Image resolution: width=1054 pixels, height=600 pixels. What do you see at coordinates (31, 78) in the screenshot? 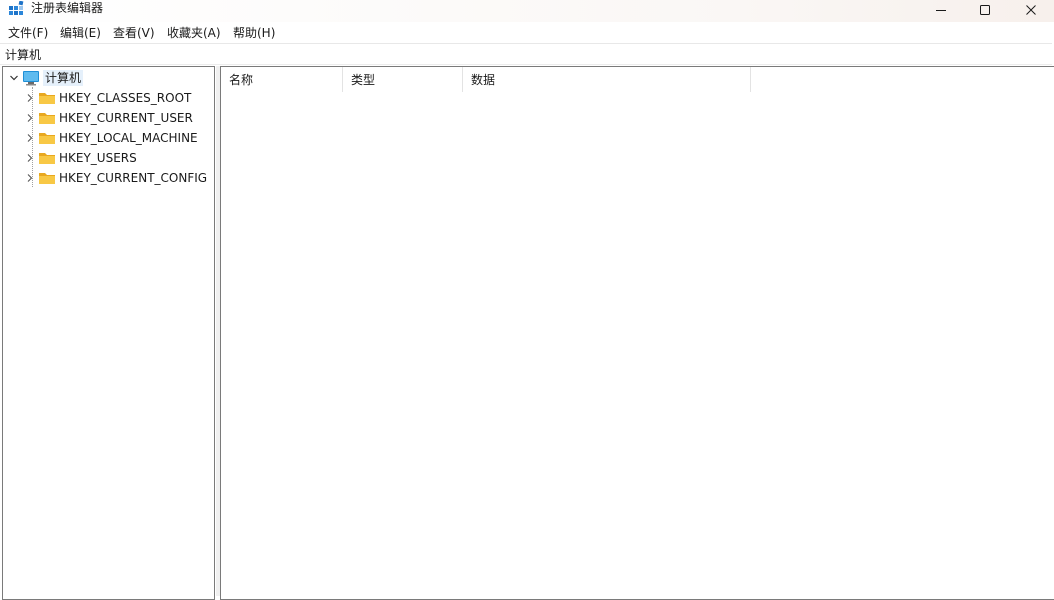
I see `computer-icon` at bounding box center [31, 78].